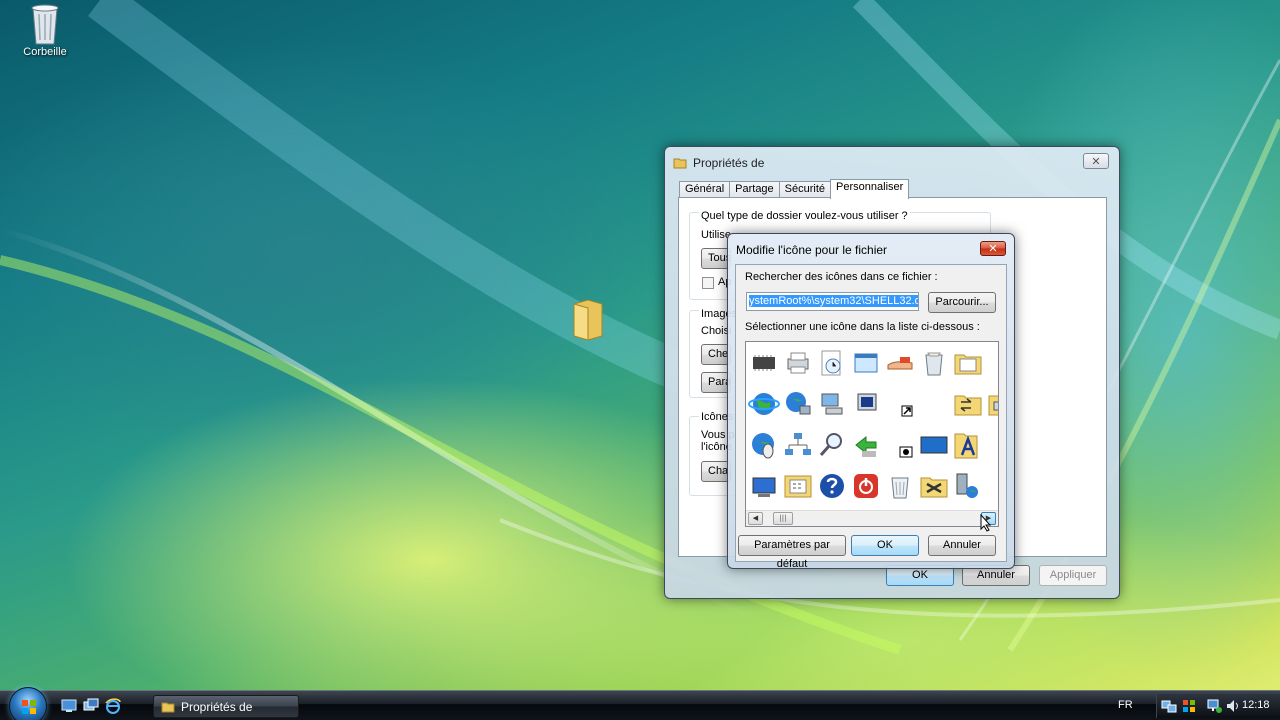  Describe the element at coordinates (812, 250) in the screenshot. I see `change-icon-title: Modifie l'icône pour le fichier` at that location.